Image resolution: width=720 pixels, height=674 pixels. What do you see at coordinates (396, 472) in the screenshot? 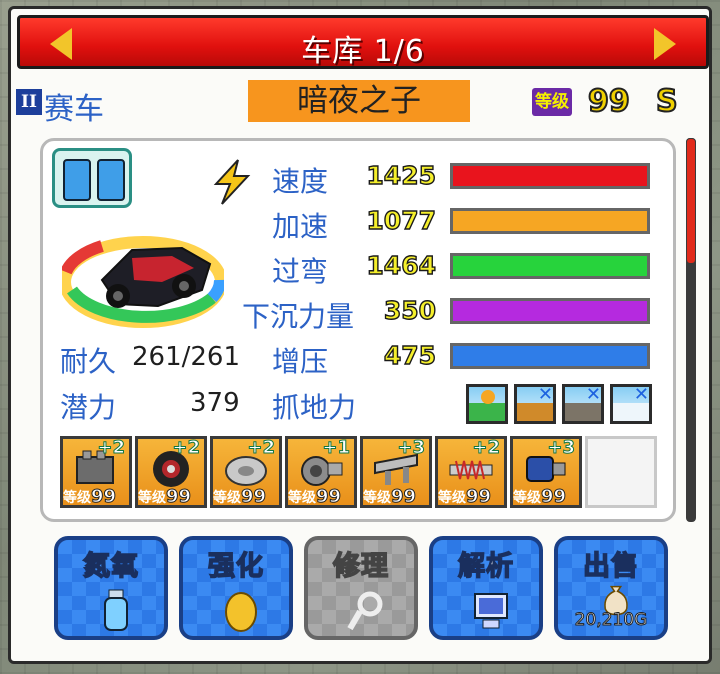
I see `part-wing: +3 等级99` at bounding box center [396, 472].